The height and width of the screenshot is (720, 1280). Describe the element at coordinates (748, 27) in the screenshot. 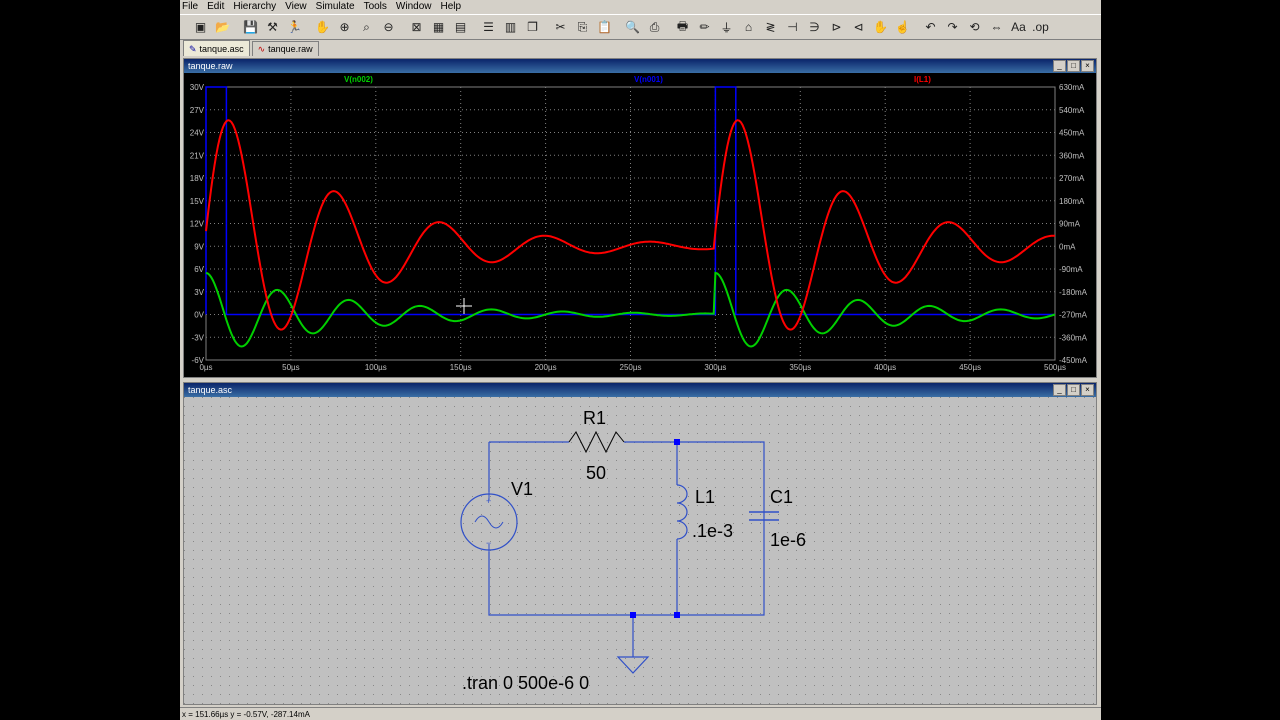

I see `label-net-icon: ⌂` at that location.